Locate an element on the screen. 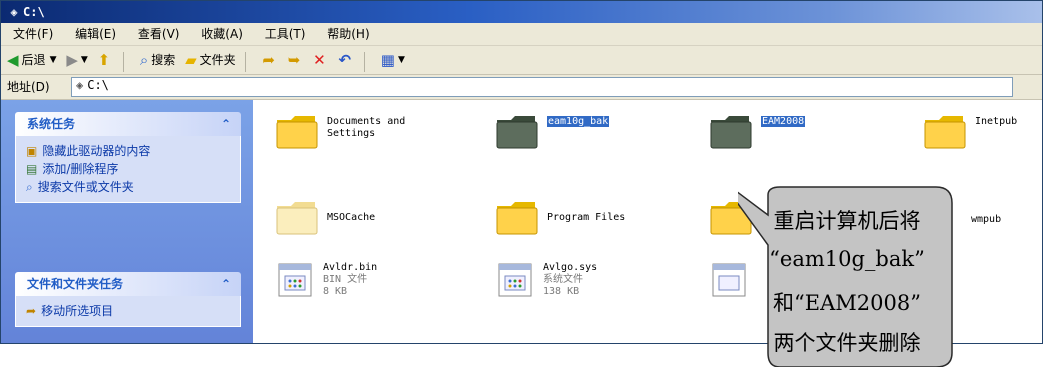 This screenshot has width=1043, height=367. task-move-selected: ➦ 移动所选项目 is located at coordinates (133, 311).